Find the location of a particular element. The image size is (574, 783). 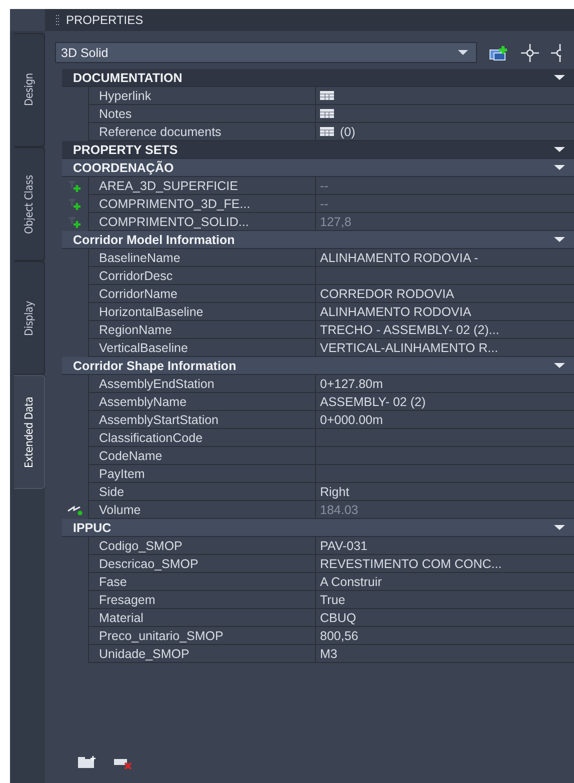

property-value: 0+127.80m is located at coordinates (444, 384).